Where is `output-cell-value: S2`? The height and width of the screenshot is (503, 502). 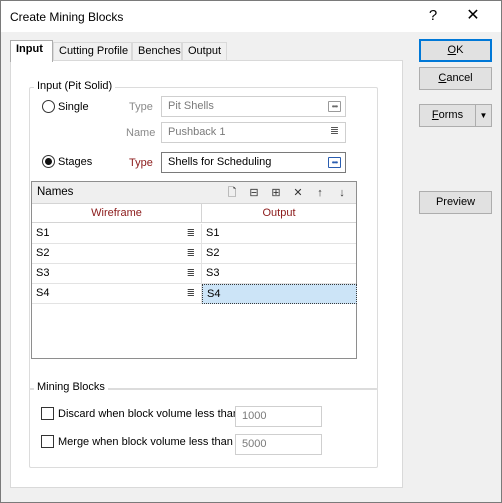
output-cell-value: S2 is located at coordinates (213, 253).